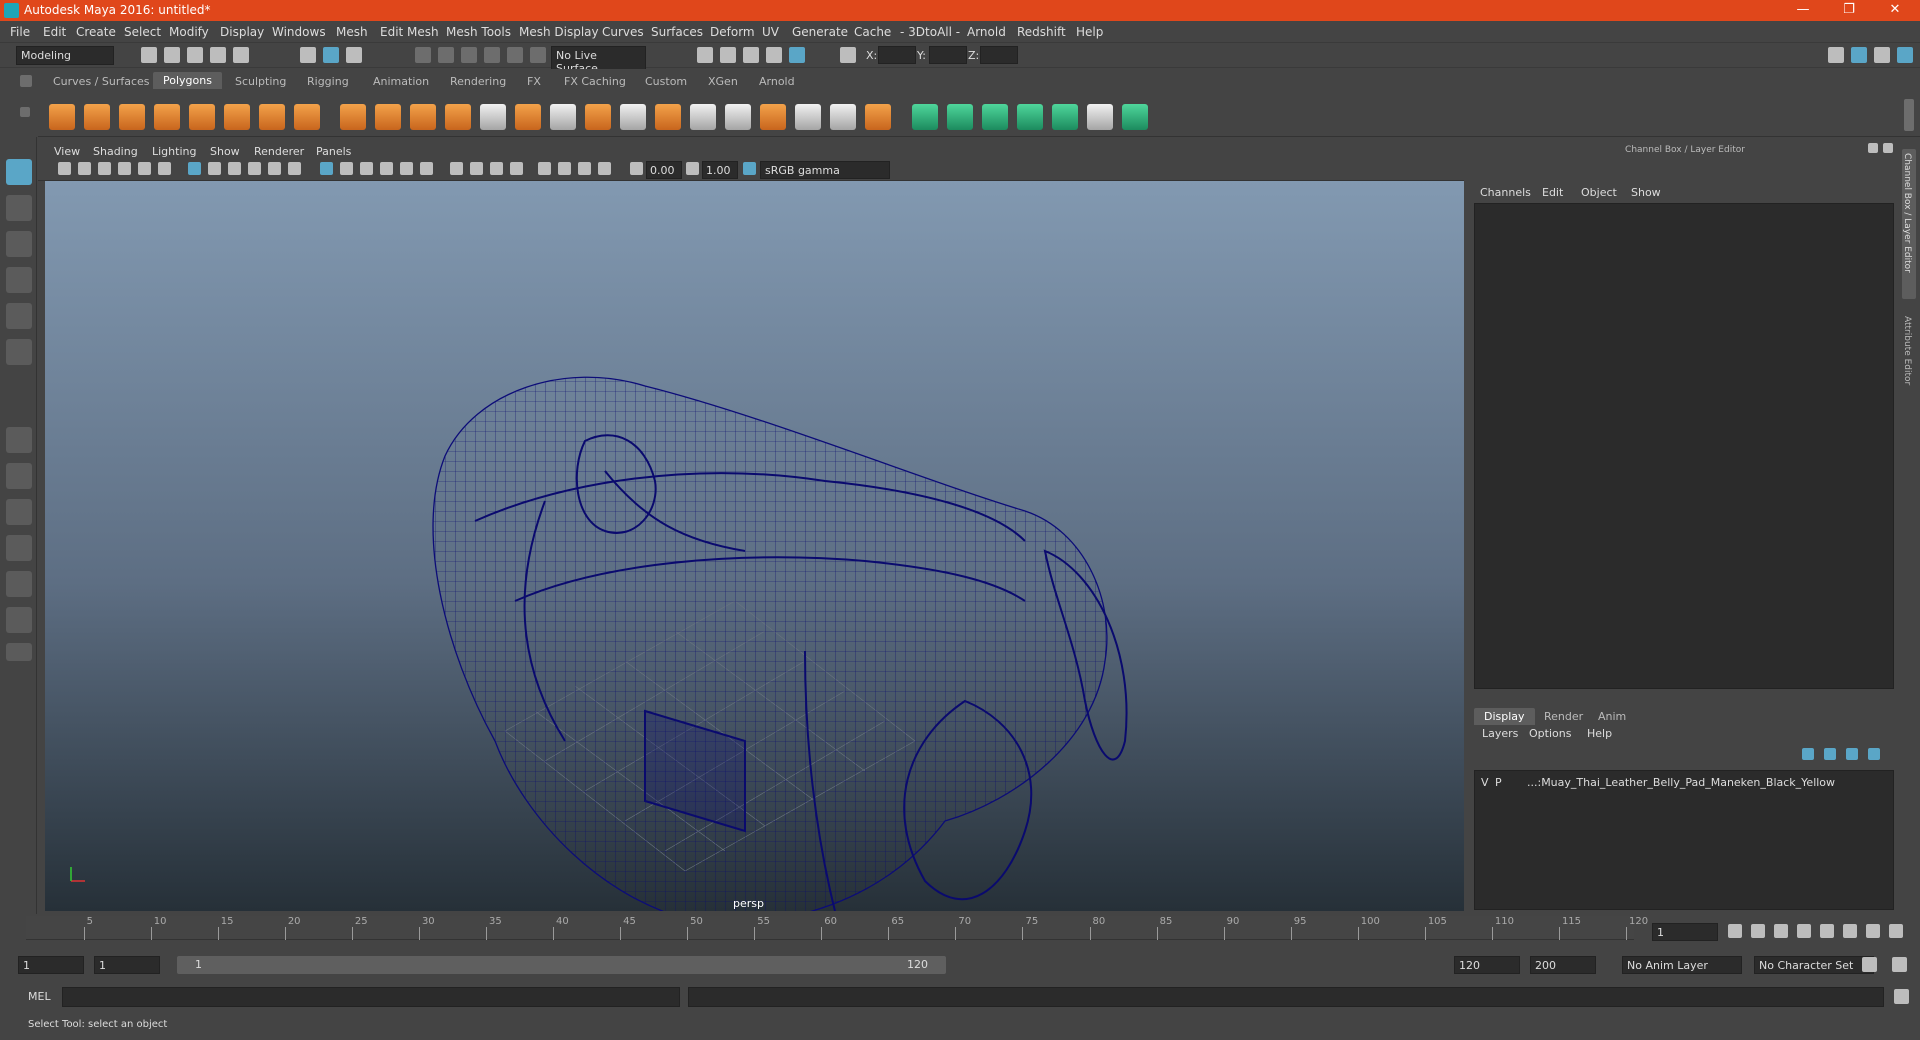  Describe the element at coordinates (62, 117) in the screenshot. I see `poly-sphere-icon` at that location.